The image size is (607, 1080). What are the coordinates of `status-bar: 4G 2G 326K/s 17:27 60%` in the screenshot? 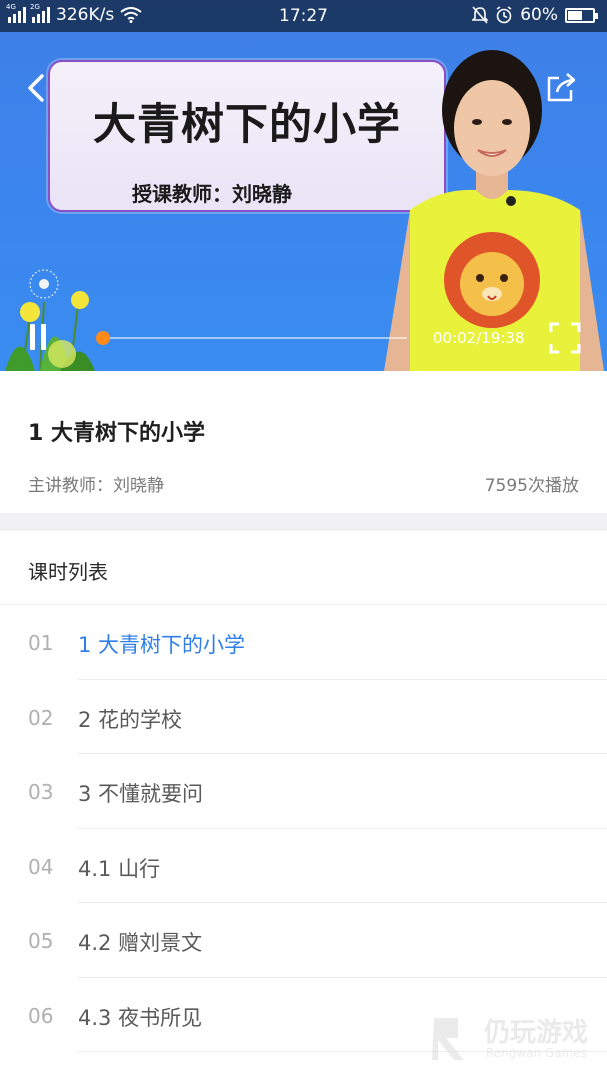 It's located at (303, 16).